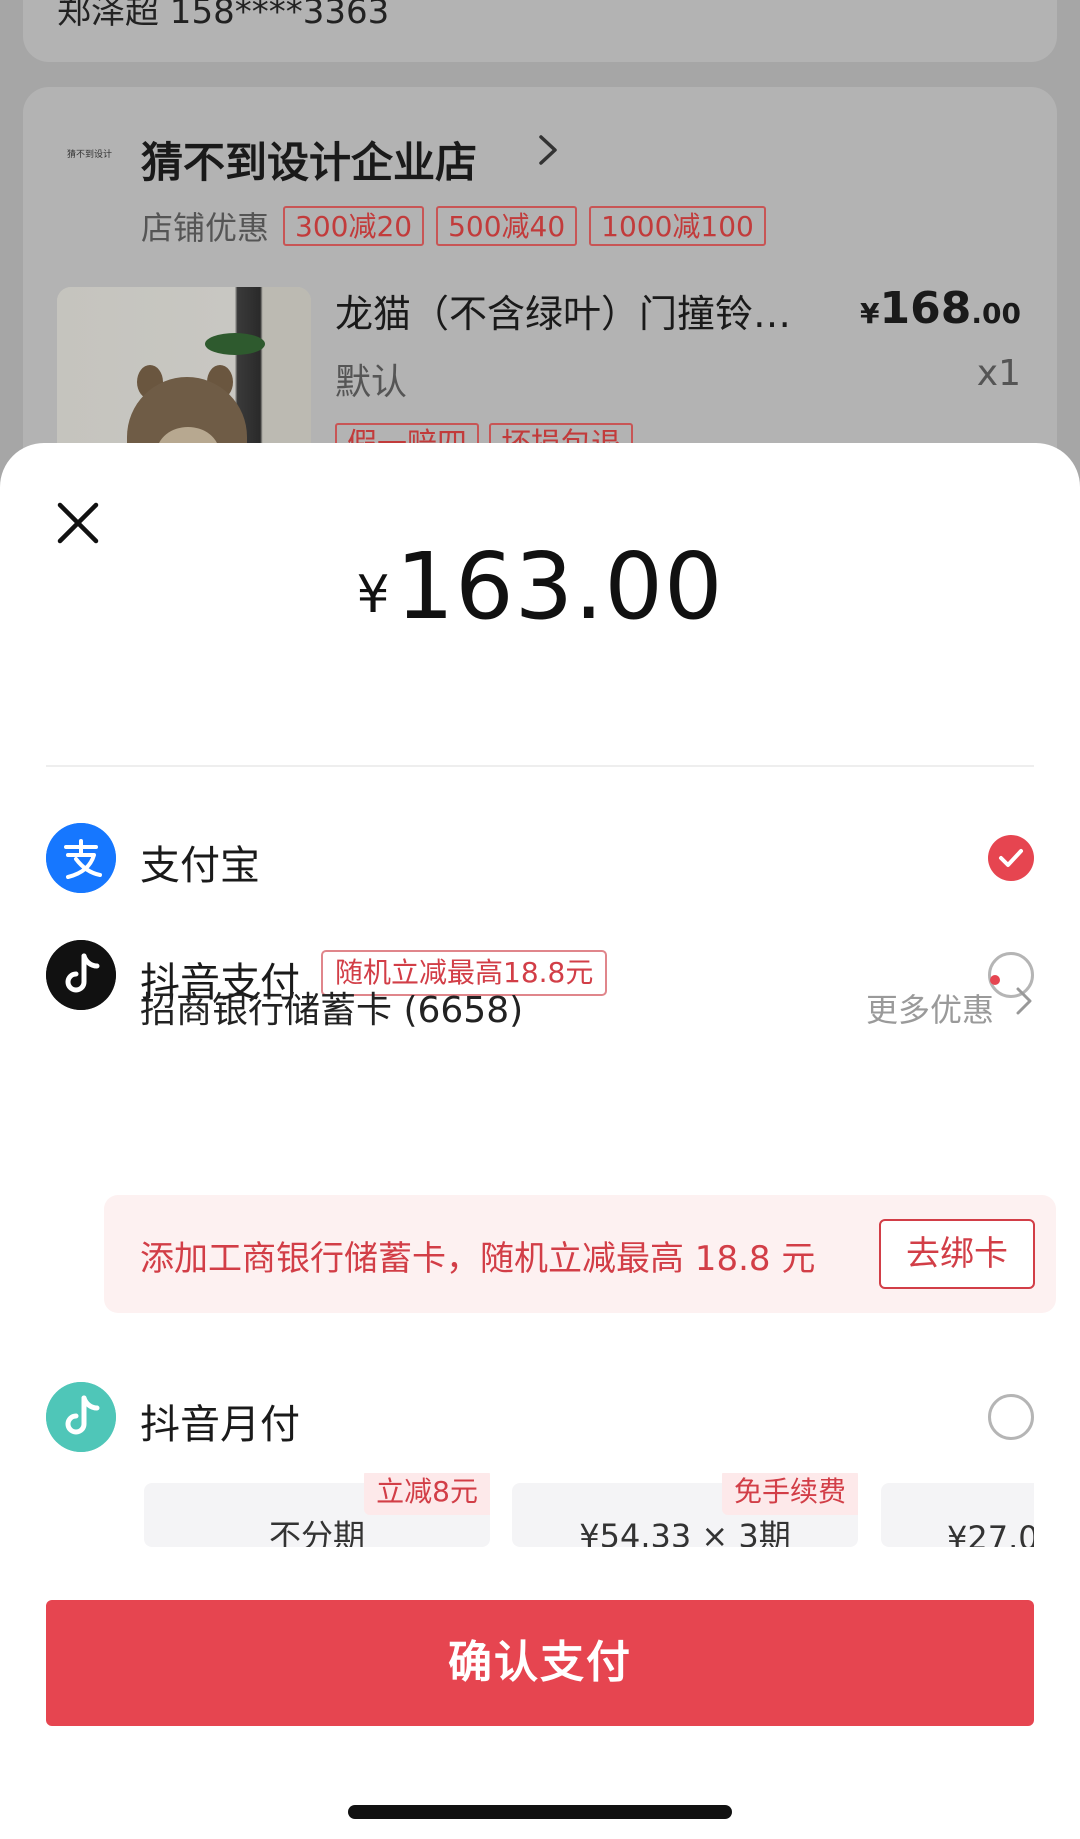  I want to click on payment-amount: ¥163.00, so click(540, 586).